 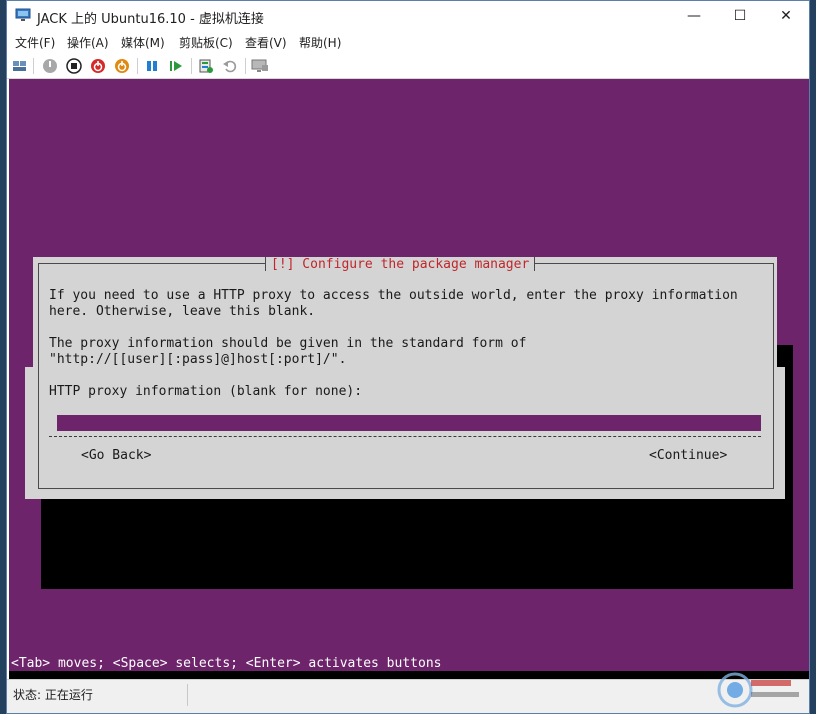 What do you see at coordinates (206, 42) in the screenshot?
I see `menu-clipboard: 剪贴板(C)` at bounding box center [206, 42].